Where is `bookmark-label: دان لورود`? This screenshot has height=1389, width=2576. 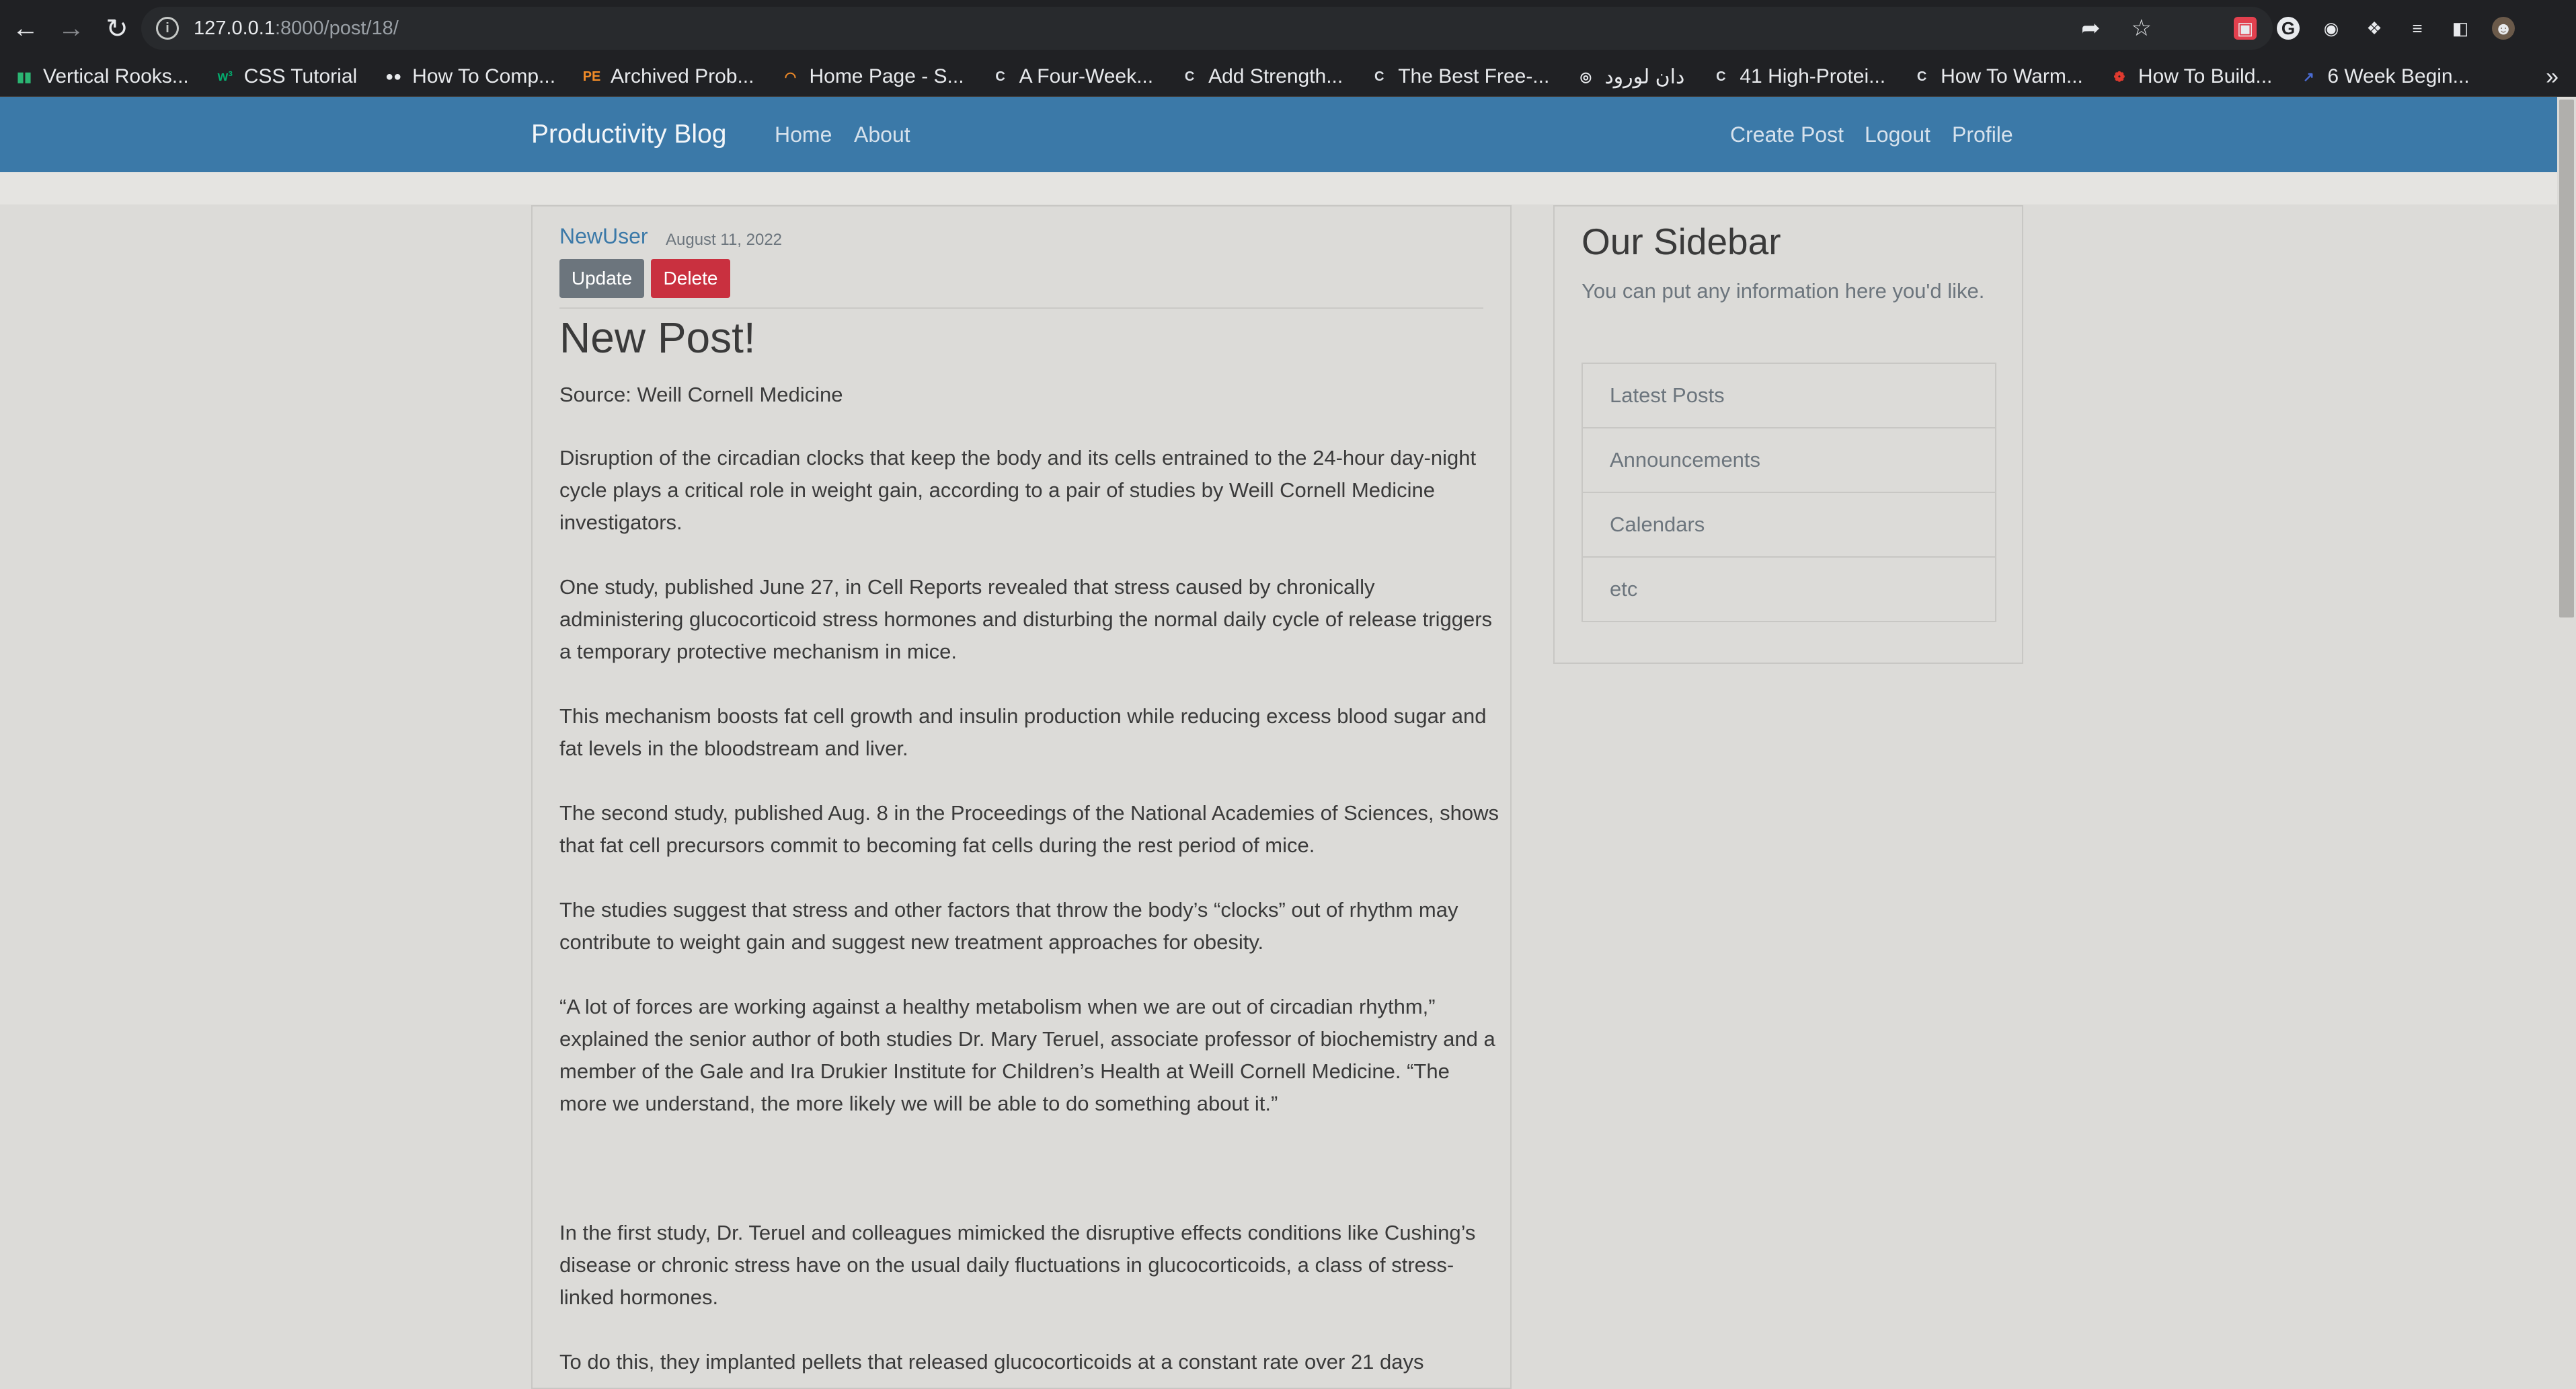 bookmark-label: دان لورود is located at coordinates (1645, 76).